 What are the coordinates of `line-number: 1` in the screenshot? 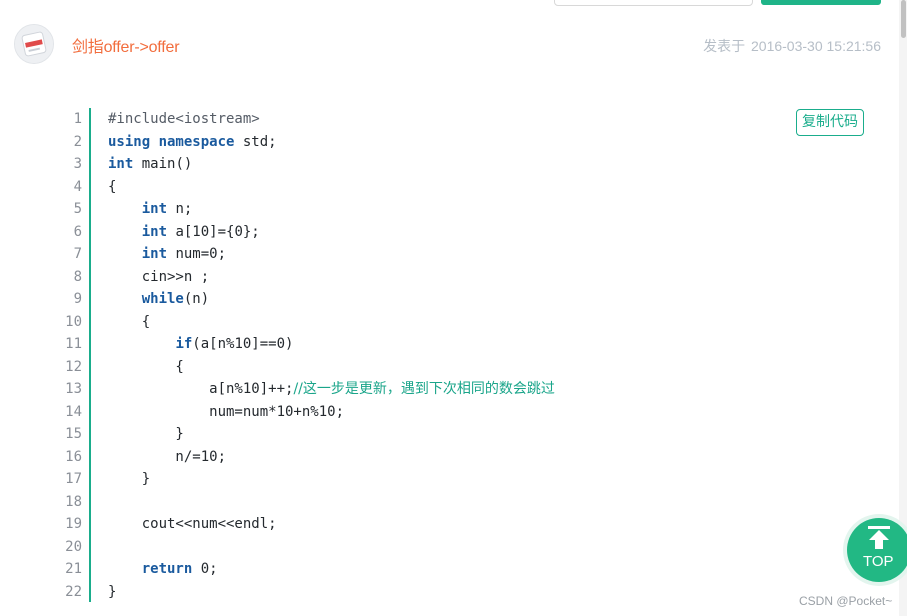 It's located at (77, 119).